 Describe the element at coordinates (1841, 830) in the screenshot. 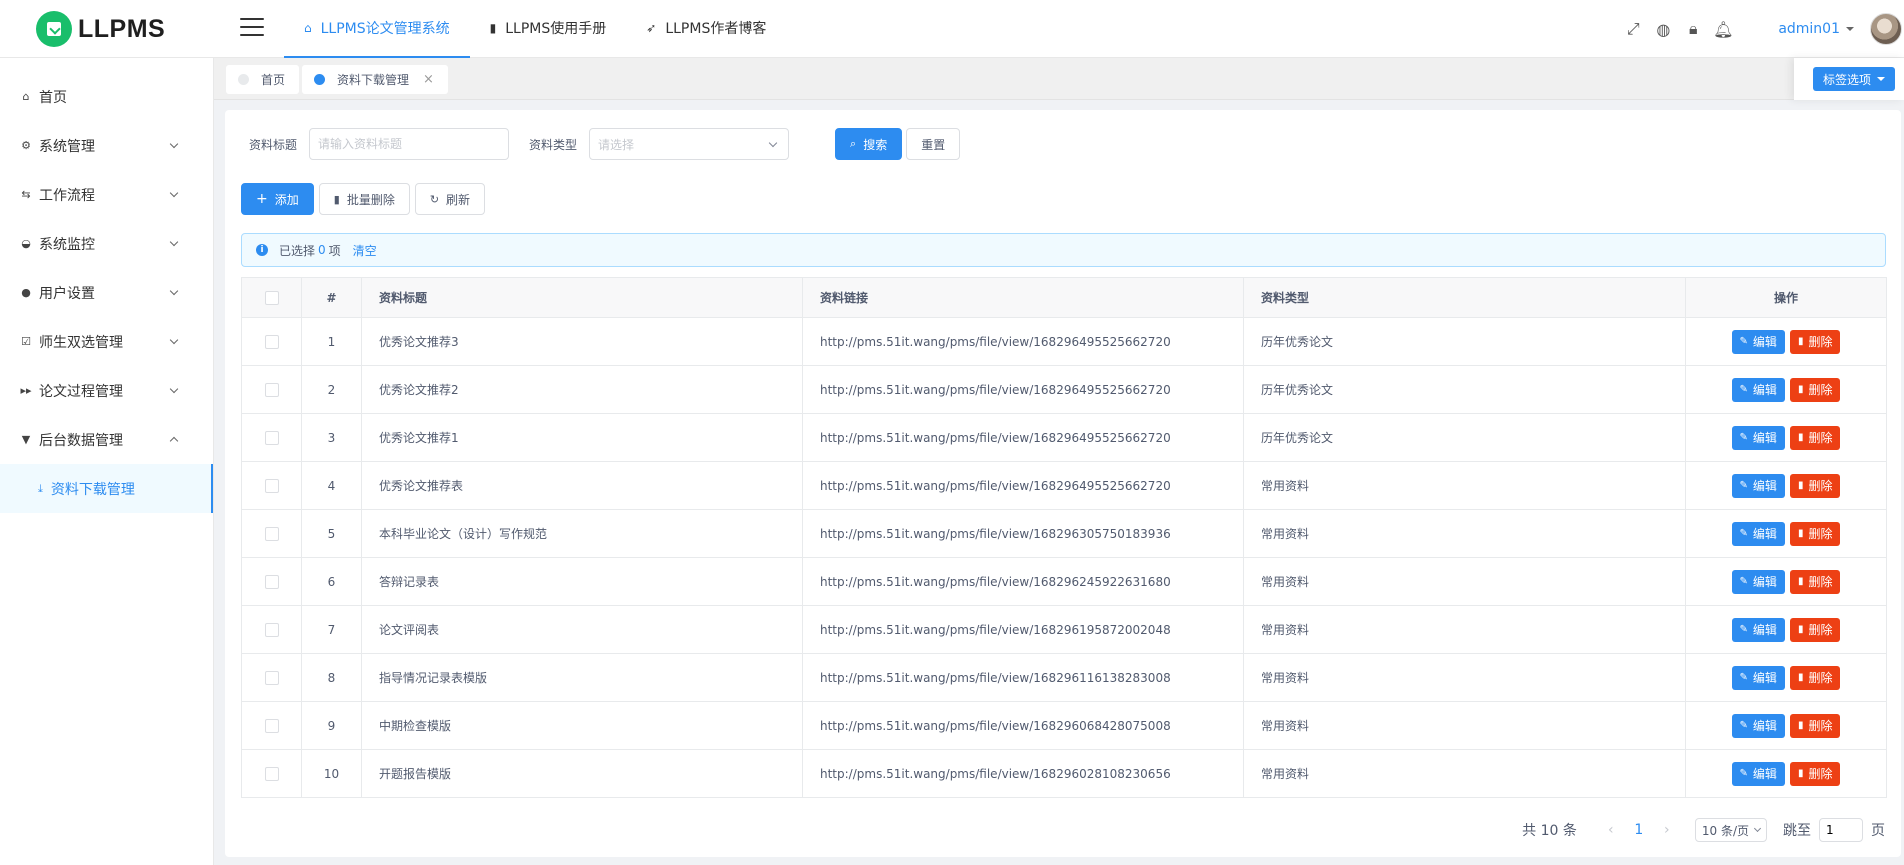

I see `jump-page-input` at that location.